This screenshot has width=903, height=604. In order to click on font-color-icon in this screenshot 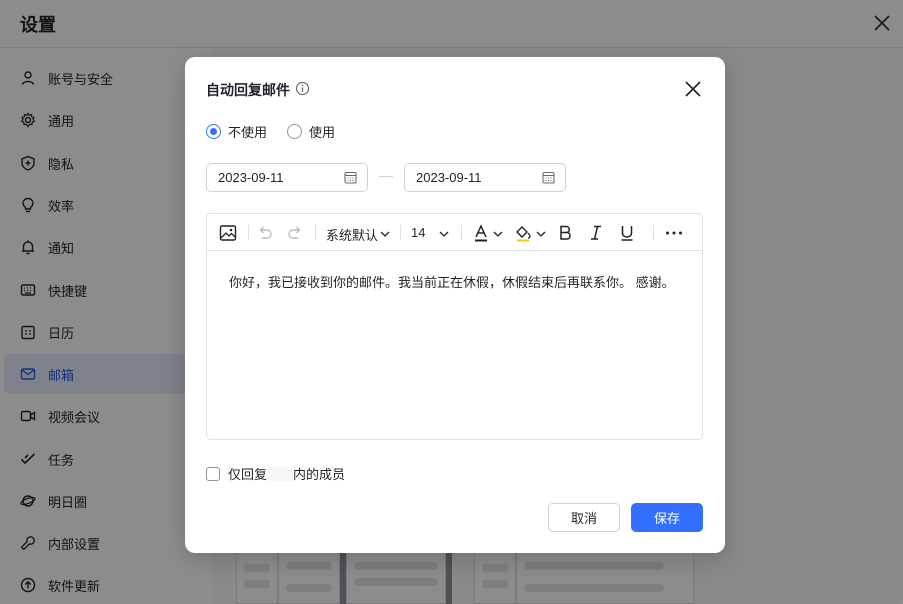, I will do `click(481, 233)`.